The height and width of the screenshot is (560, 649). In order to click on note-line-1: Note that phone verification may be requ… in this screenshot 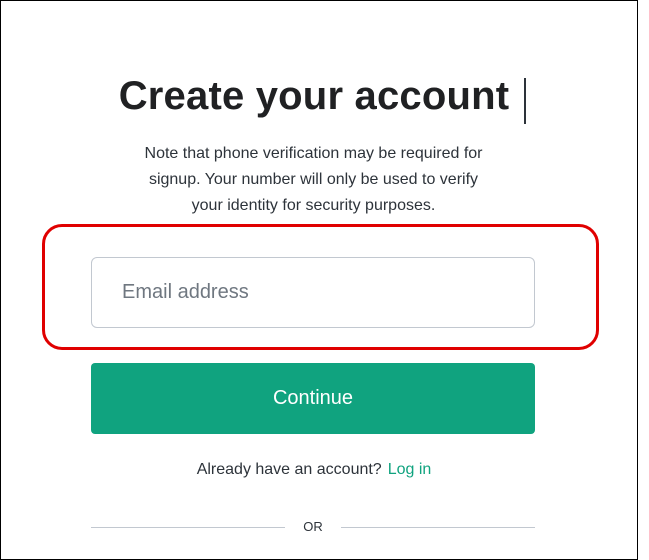, I will do `click(313, 153)`.